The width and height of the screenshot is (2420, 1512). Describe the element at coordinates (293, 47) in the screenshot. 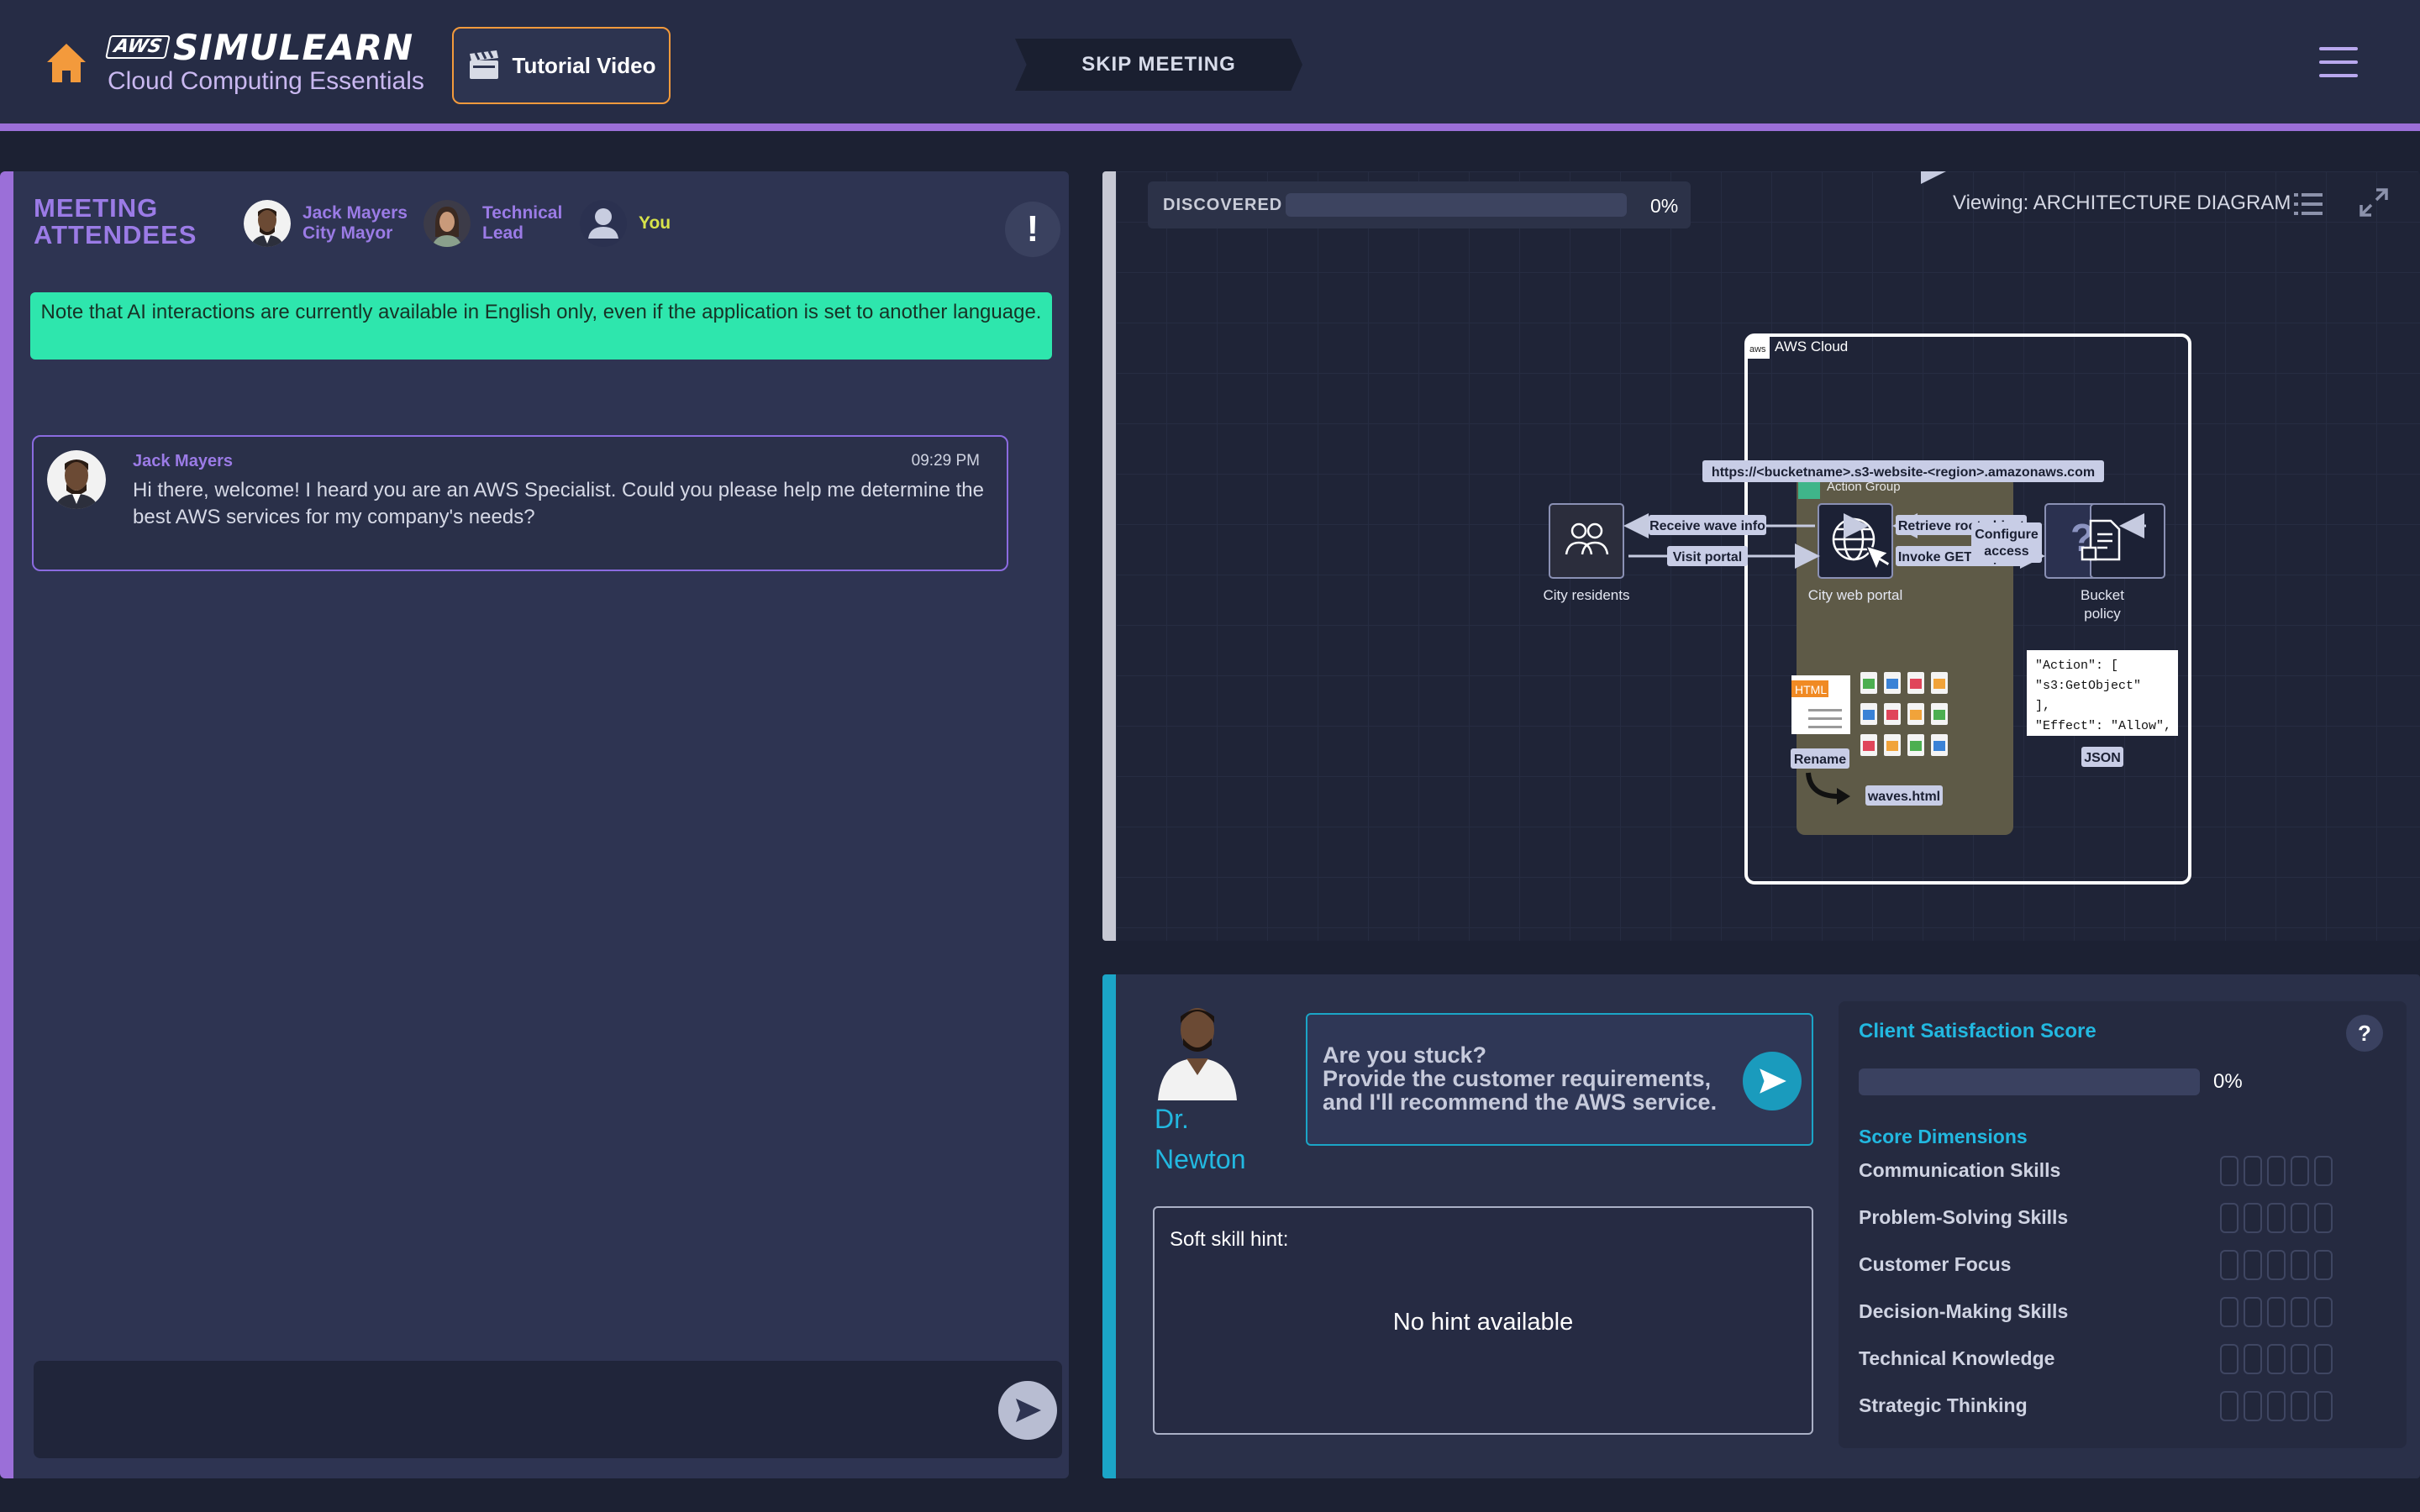

I see `brand-name: SIMULEARN` at that location.